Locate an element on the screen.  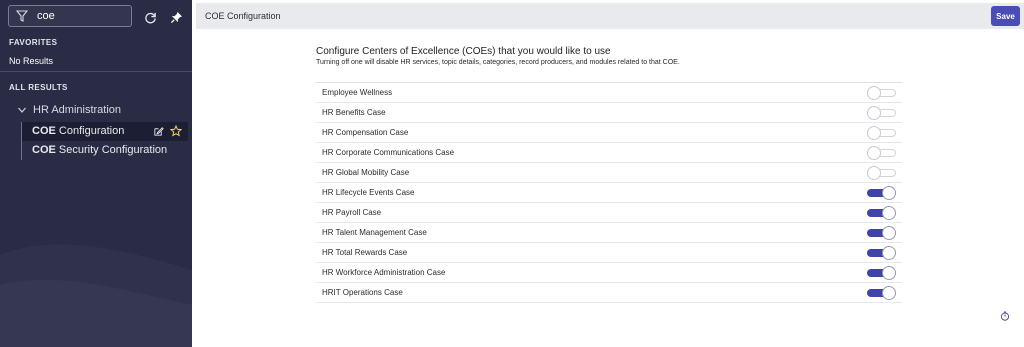
coe-label: HR Workforce Administration Case is located at coordinates (384, 272).